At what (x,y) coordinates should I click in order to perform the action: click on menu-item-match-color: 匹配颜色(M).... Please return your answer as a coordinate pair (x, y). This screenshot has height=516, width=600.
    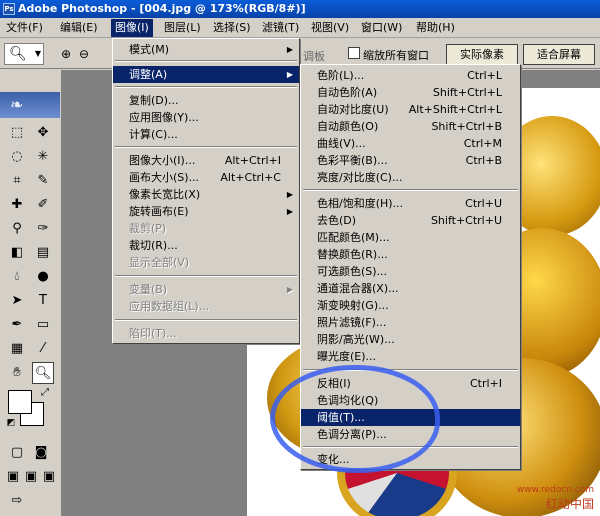
    Looking at the image, I should click on (410, 237).